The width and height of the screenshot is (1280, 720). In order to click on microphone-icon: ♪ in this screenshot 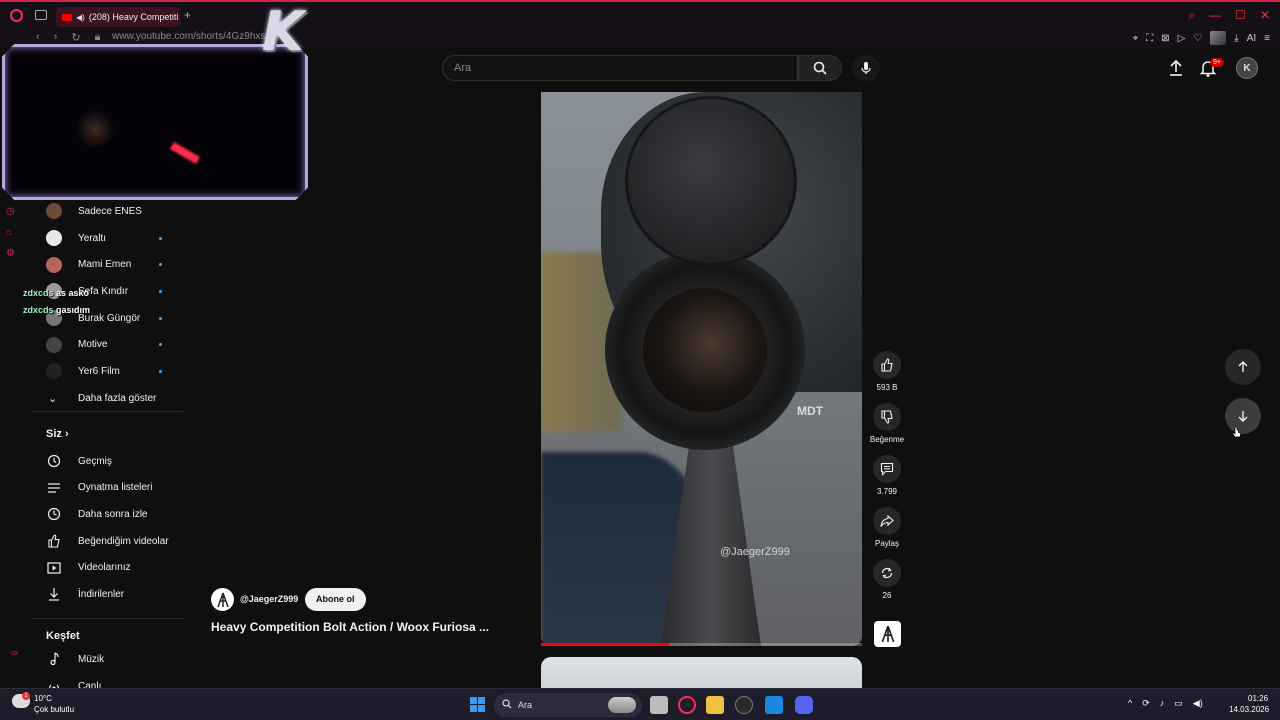, I will do `click(1162, 703)`.